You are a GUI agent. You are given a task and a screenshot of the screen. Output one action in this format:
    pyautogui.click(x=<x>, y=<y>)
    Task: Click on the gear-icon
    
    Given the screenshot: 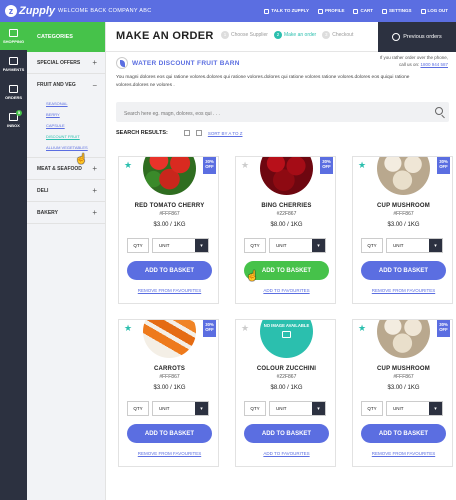 What is the action you would take?
    pyautogui.click(x=384, y=11)
    